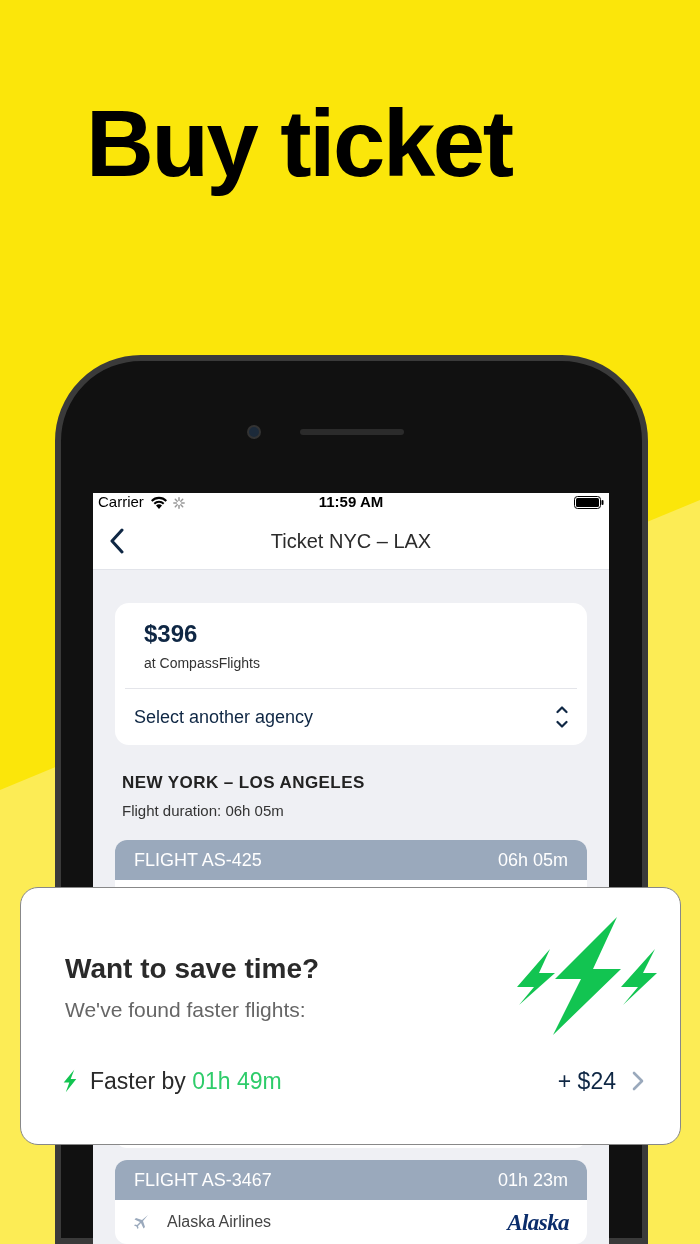  Describe the element at coordinates (243, 783) in the screenshot. I see `route-title: NEW YORK – LOS ANGELES` at that location.